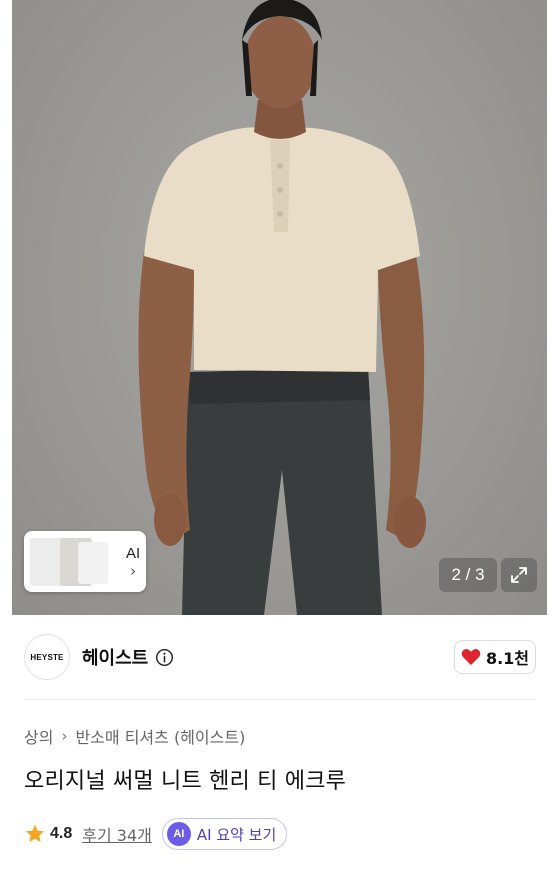 Image resolution: width=559 pixels, height=870 pixels. What do you see at coordinates (236, 834) in the screenshot?
I see `ai-summary-label: AI 요약 보기` at bounding box center [236, 834].